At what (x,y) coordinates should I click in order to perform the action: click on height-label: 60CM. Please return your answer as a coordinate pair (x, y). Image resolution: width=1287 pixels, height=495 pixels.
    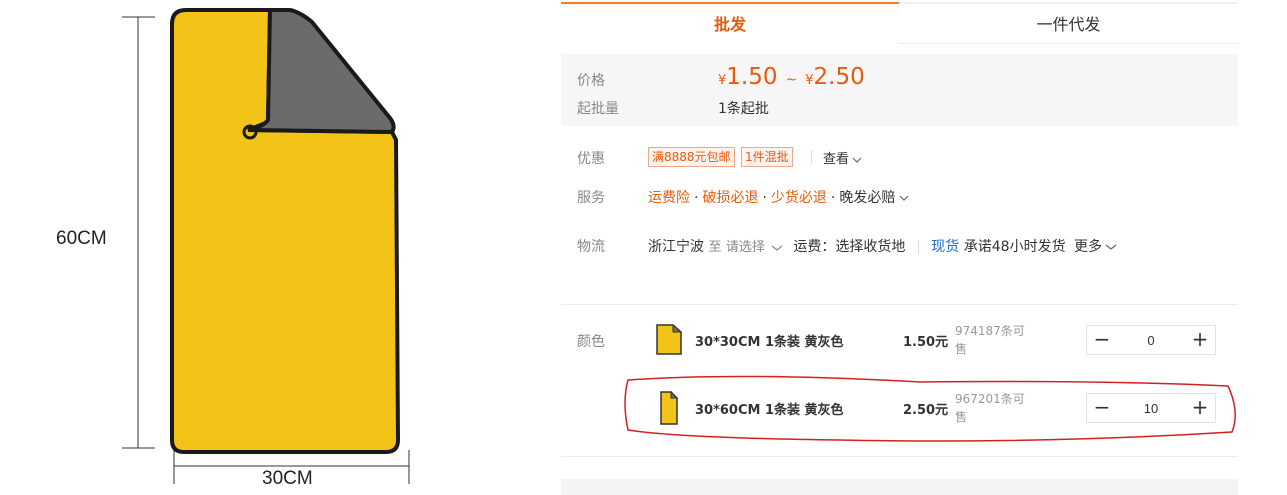
    Looking at the image, I should click on (81, 238).